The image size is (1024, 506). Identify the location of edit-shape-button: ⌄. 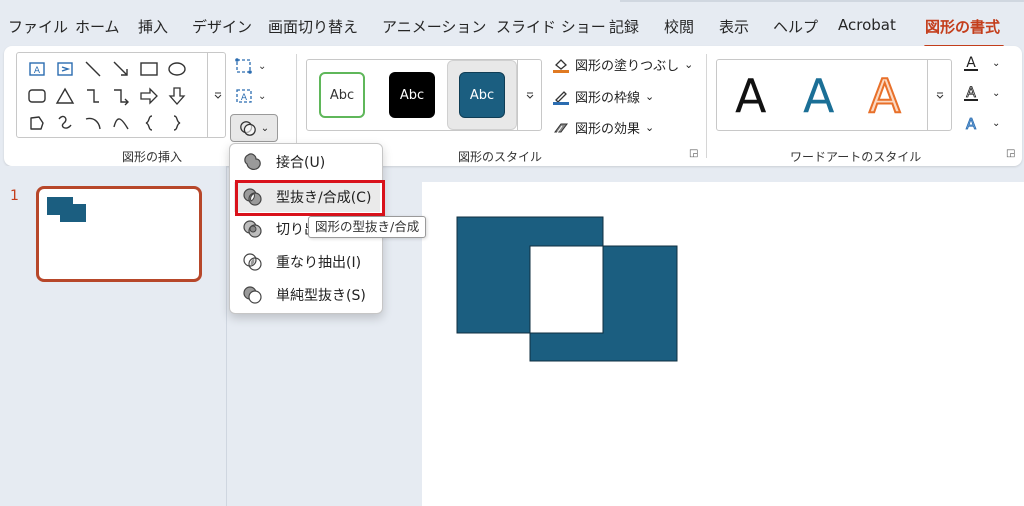
(250, 66).